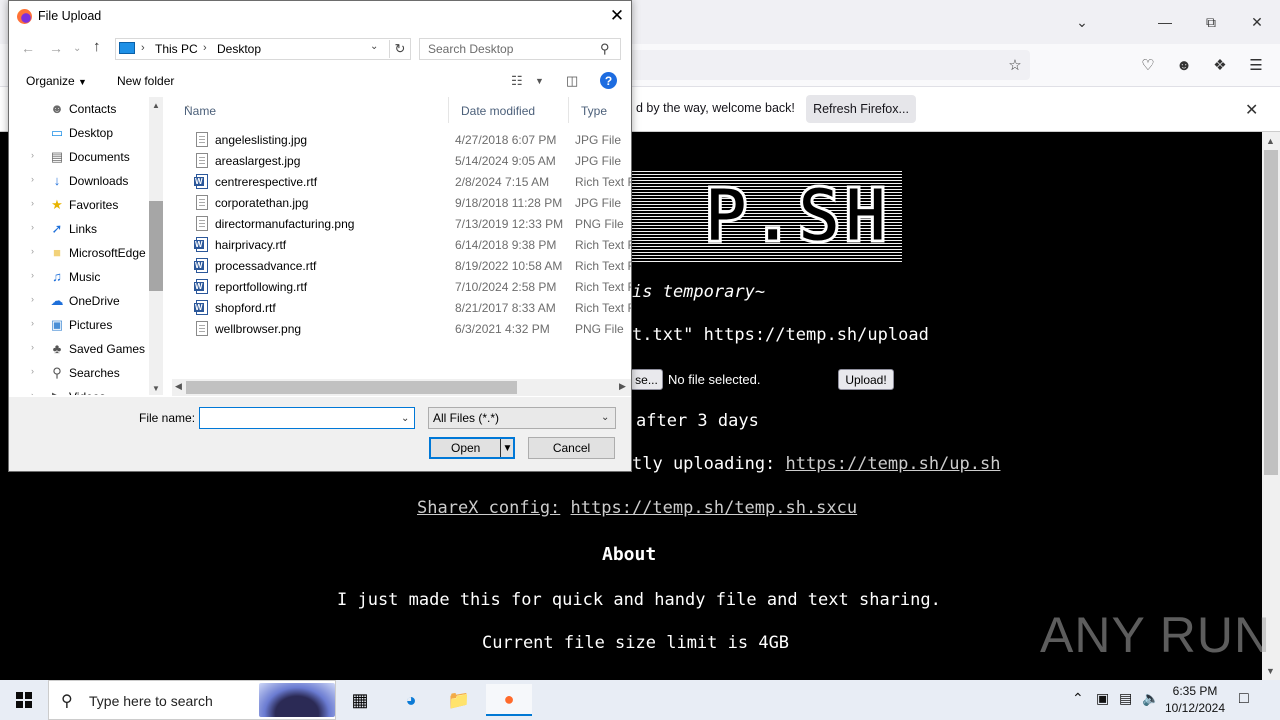  Describe the element at coordinates (79, 325) in the screenshot. I see `nav-item-pictures: › ▣ Pictures` at that location.